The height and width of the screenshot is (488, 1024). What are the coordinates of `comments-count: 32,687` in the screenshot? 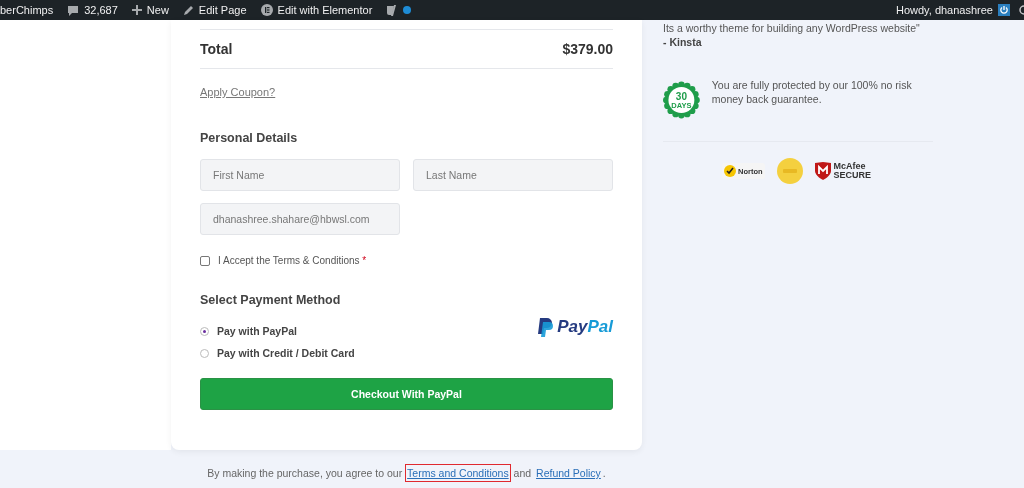 It's located at (101, 10).